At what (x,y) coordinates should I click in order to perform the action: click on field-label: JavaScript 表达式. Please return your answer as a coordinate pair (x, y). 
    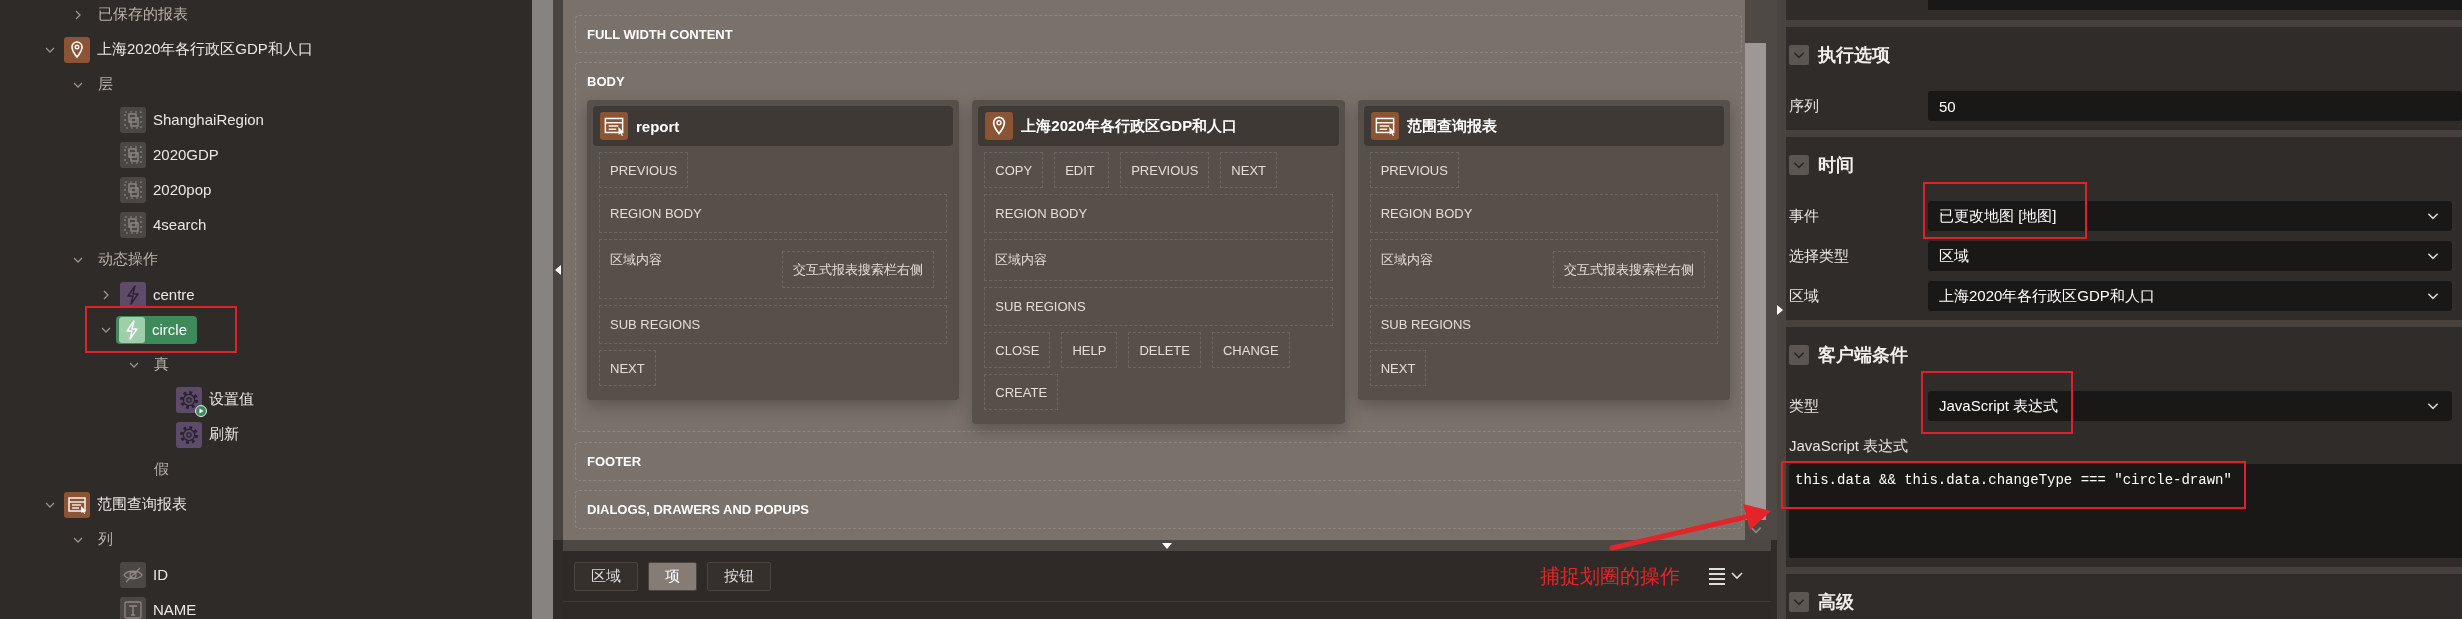
    Looking at the image, I should click on (1849, 446).